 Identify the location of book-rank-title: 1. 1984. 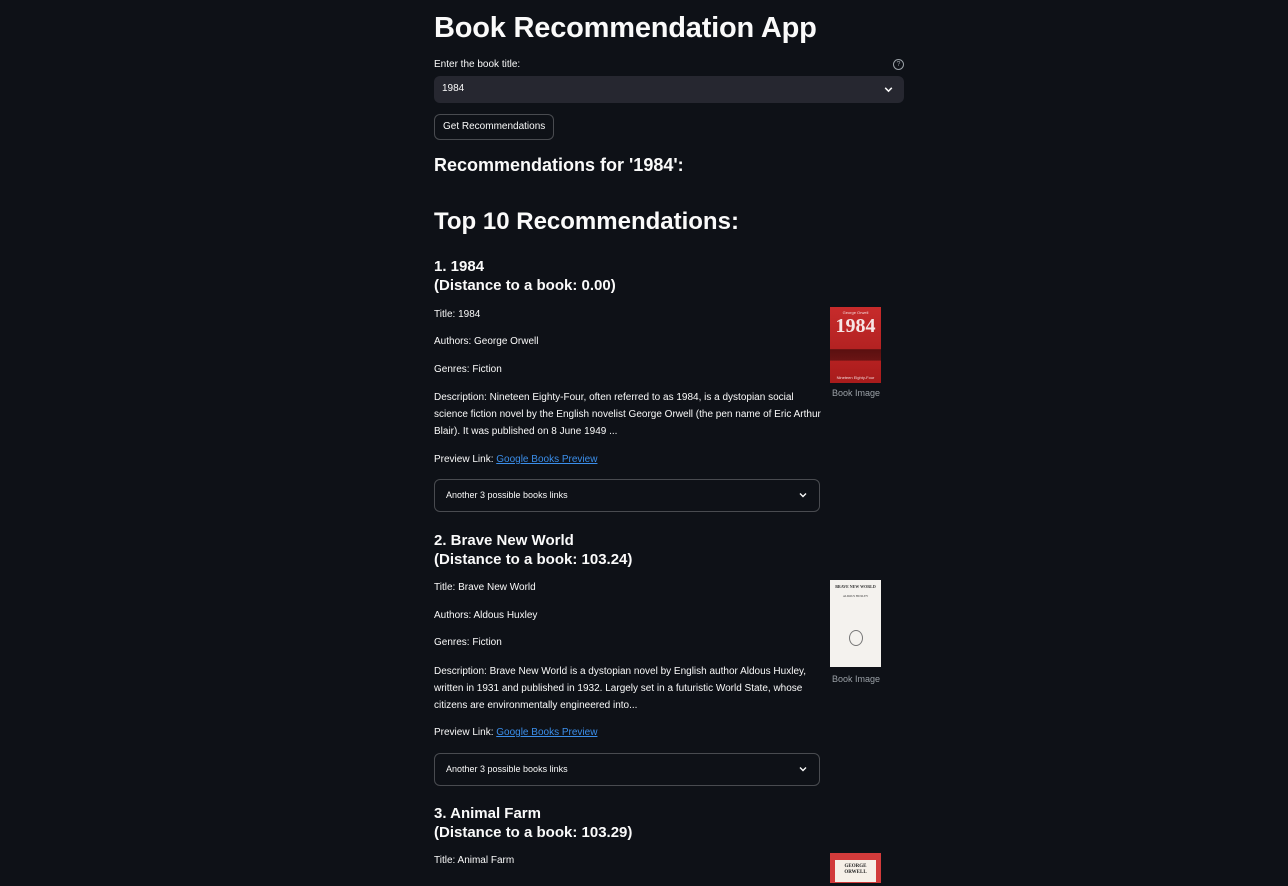
(459, 266).